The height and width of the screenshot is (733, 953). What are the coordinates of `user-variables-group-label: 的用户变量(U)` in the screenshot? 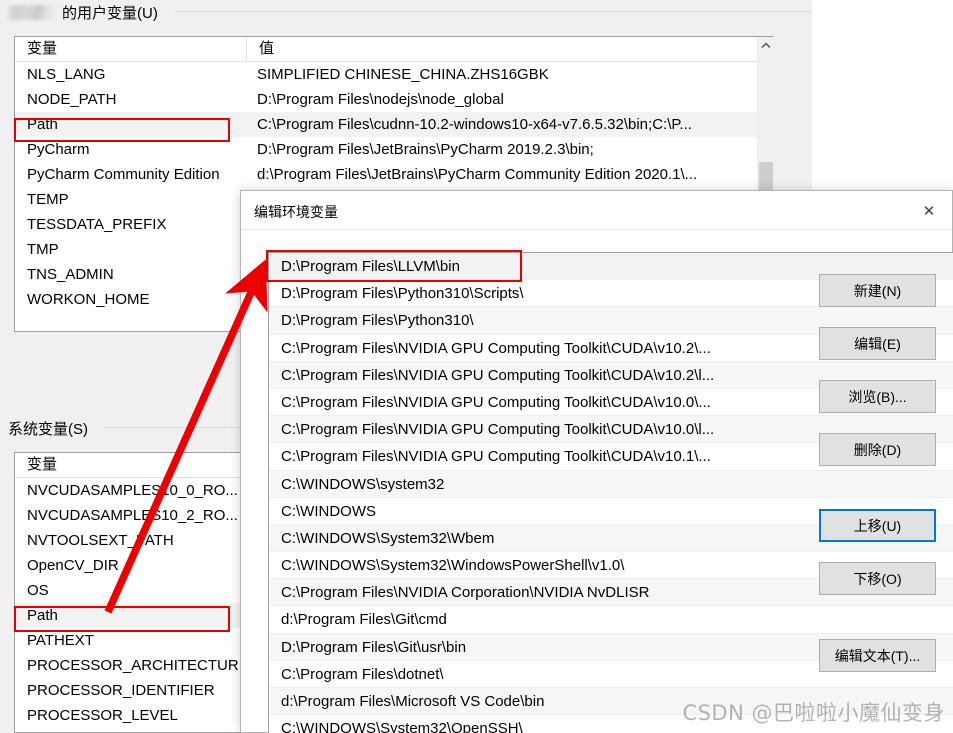 It's located at (86, 12).